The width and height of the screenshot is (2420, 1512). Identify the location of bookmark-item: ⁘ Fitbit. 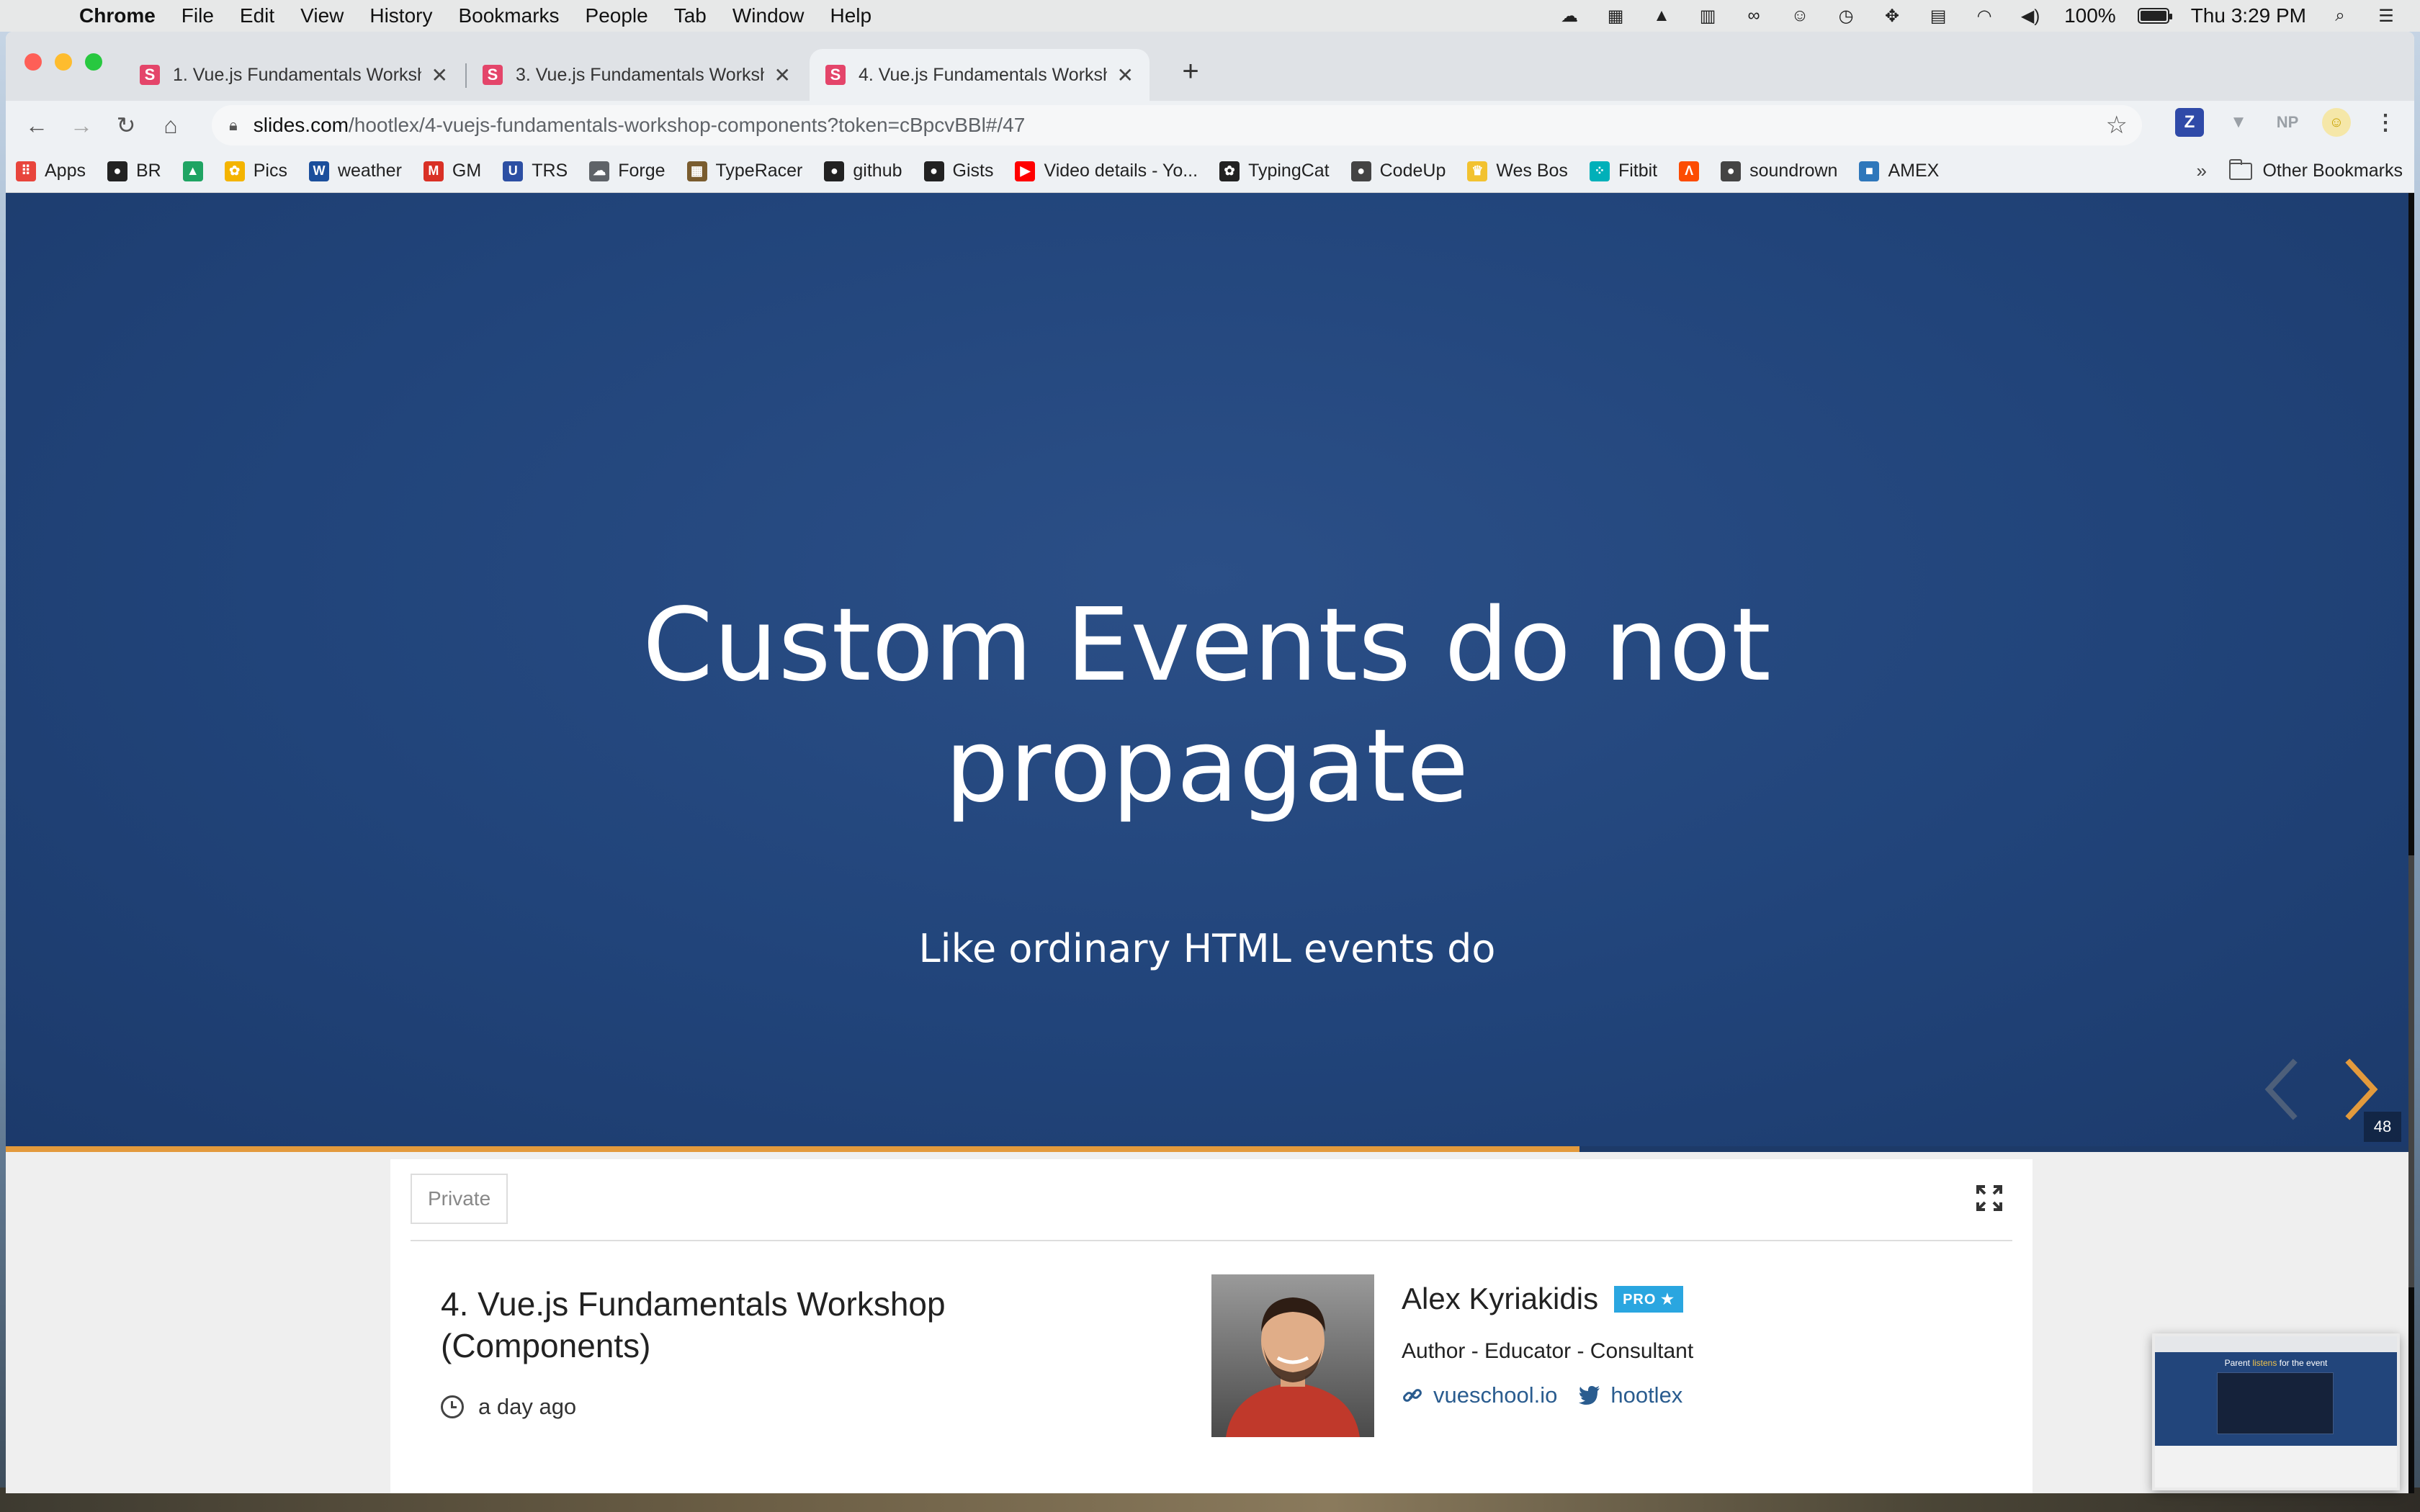
(1623, 171).